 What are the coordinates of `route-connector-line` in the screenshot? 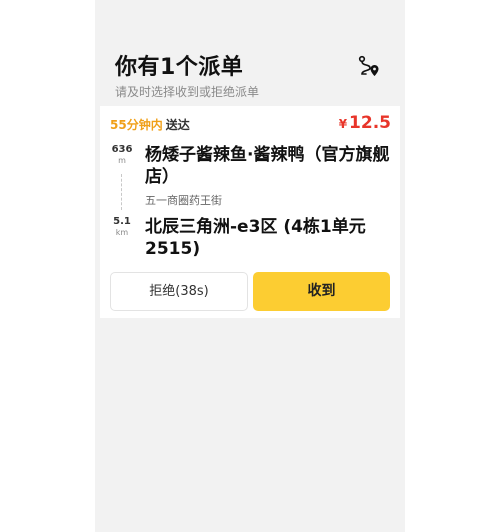 It's located at (121, 192).